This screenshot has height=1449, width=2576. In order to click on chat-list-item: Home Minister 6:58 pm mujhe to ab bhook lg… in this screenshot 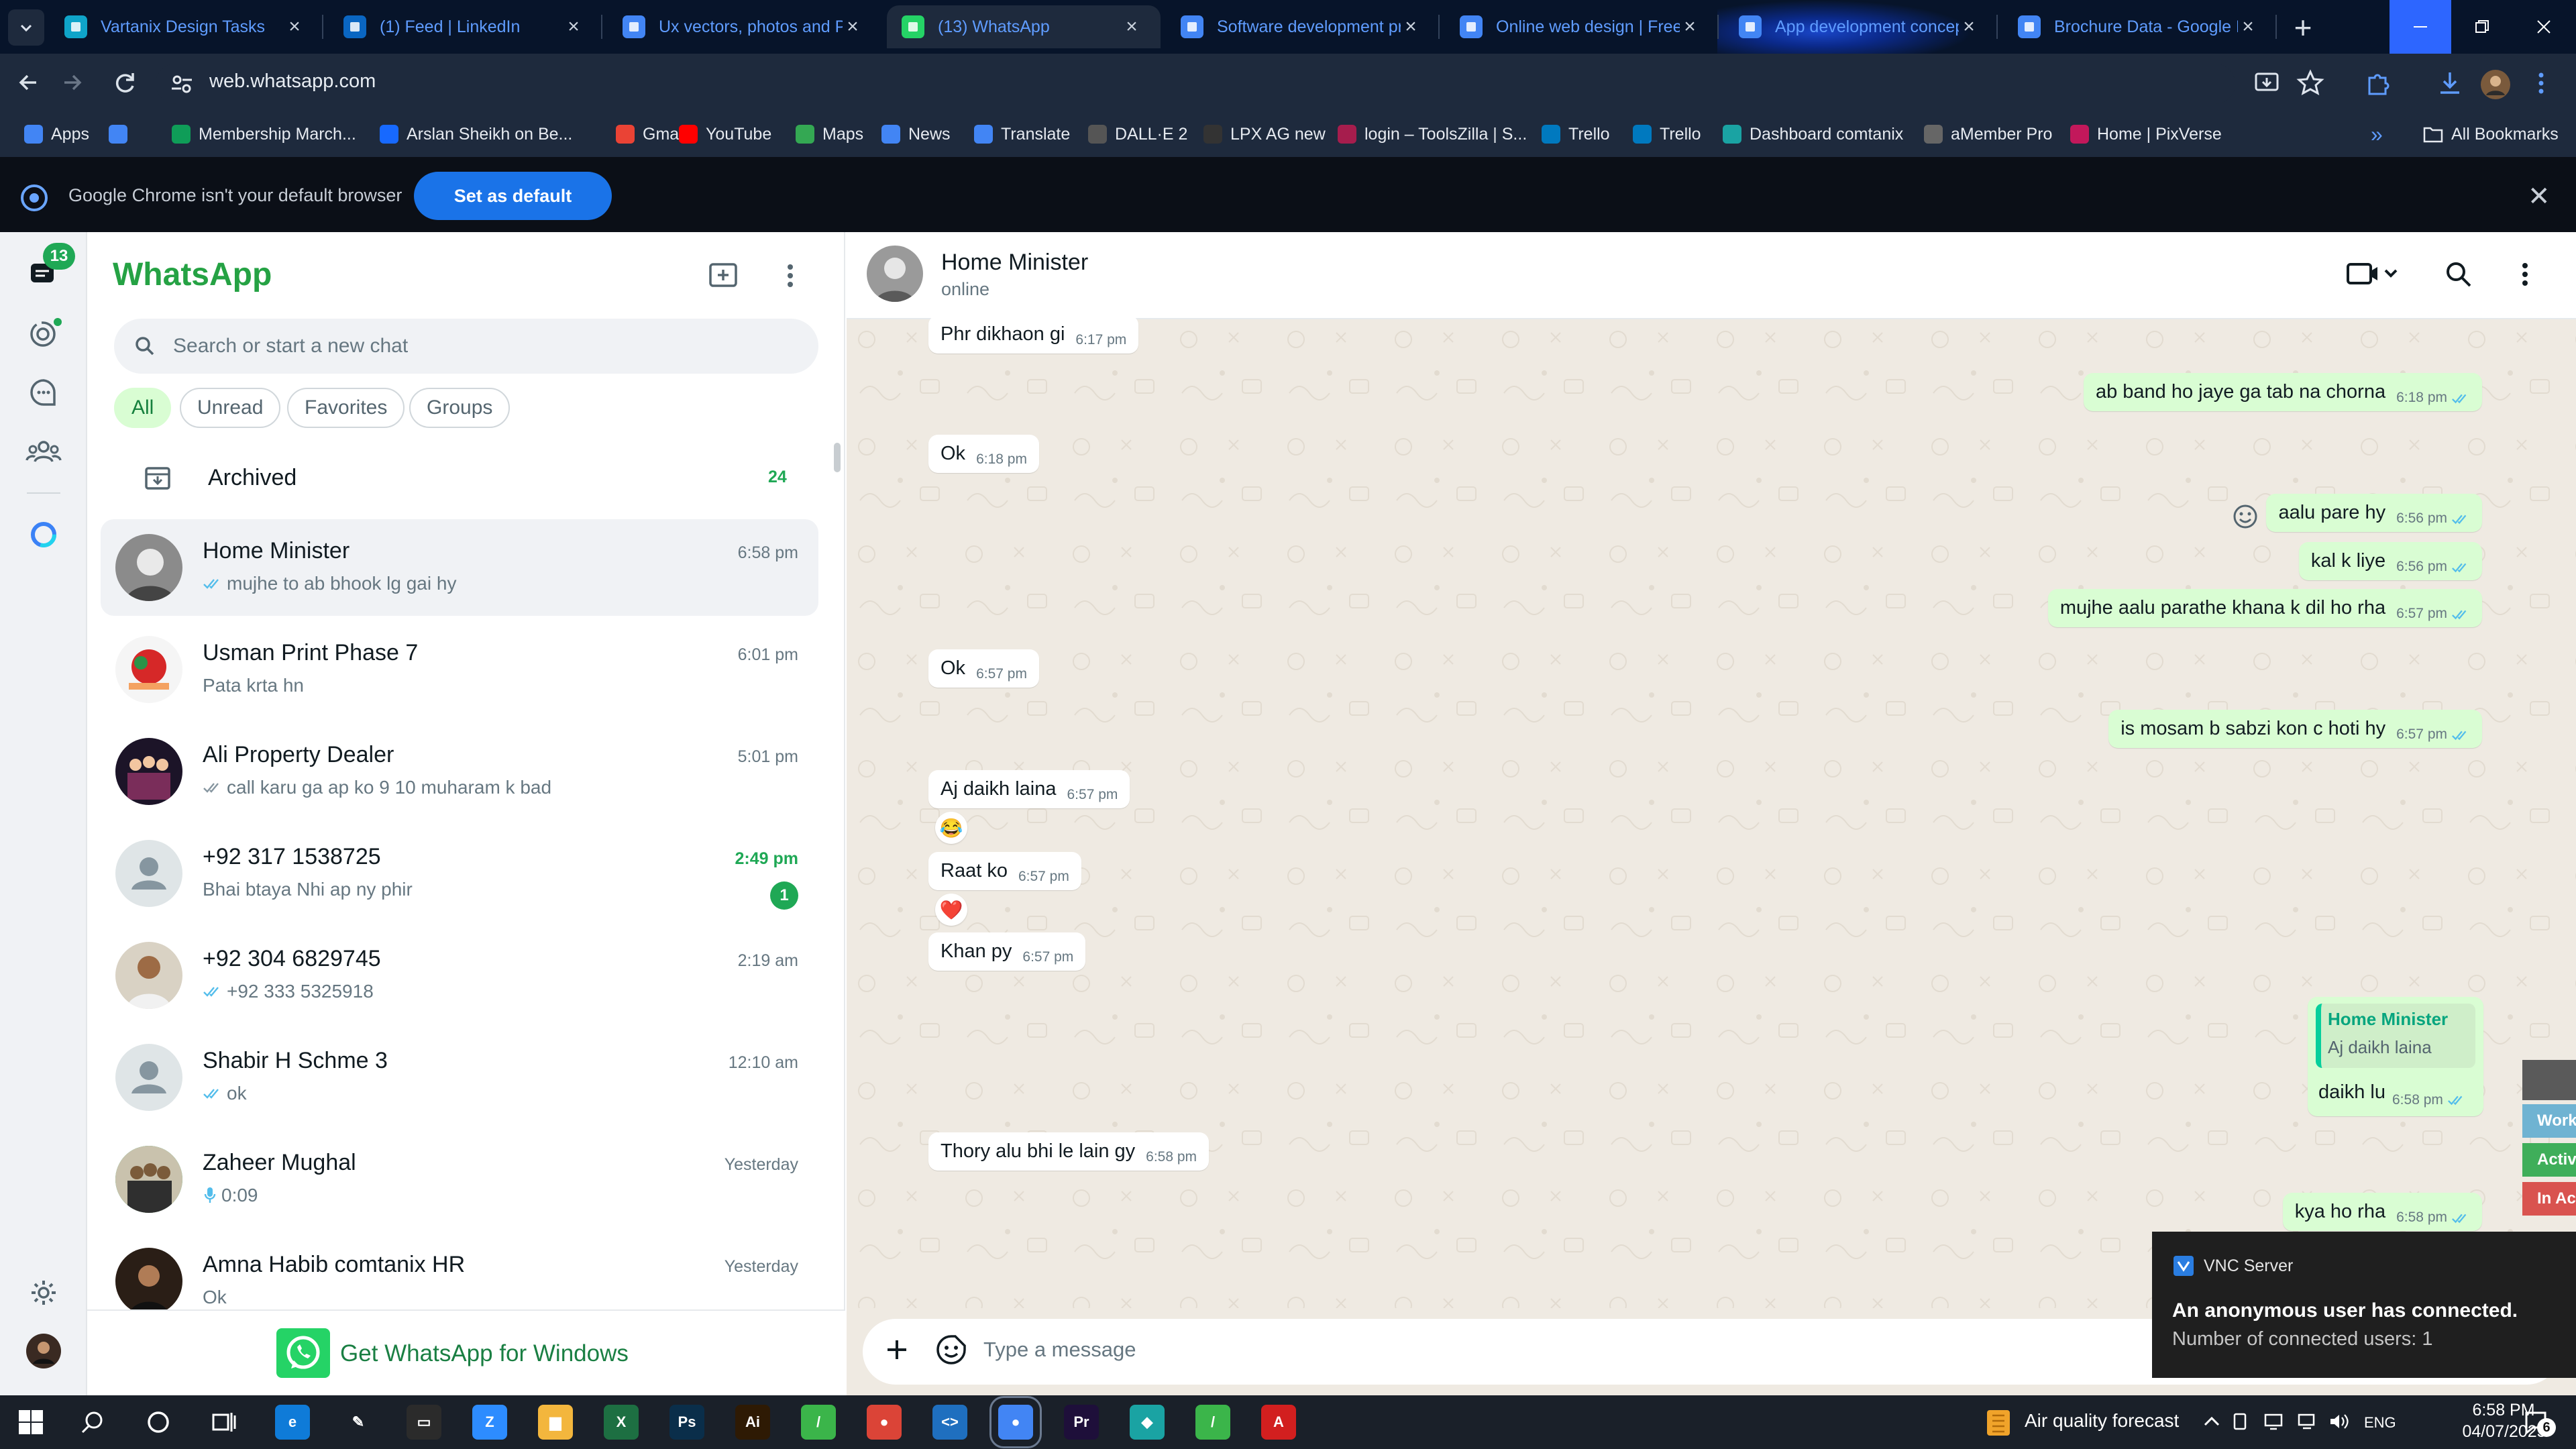, I will do `click(459, 567)`.